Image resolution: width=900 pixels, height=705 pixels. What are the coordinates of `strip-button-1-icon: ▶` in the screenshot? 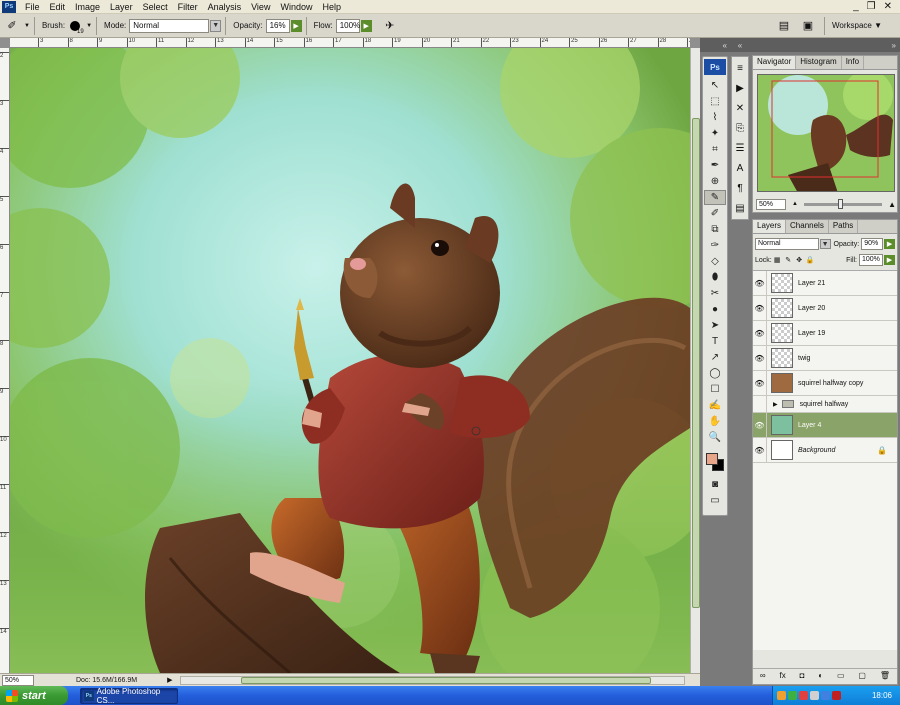 It's located at (740, 88).